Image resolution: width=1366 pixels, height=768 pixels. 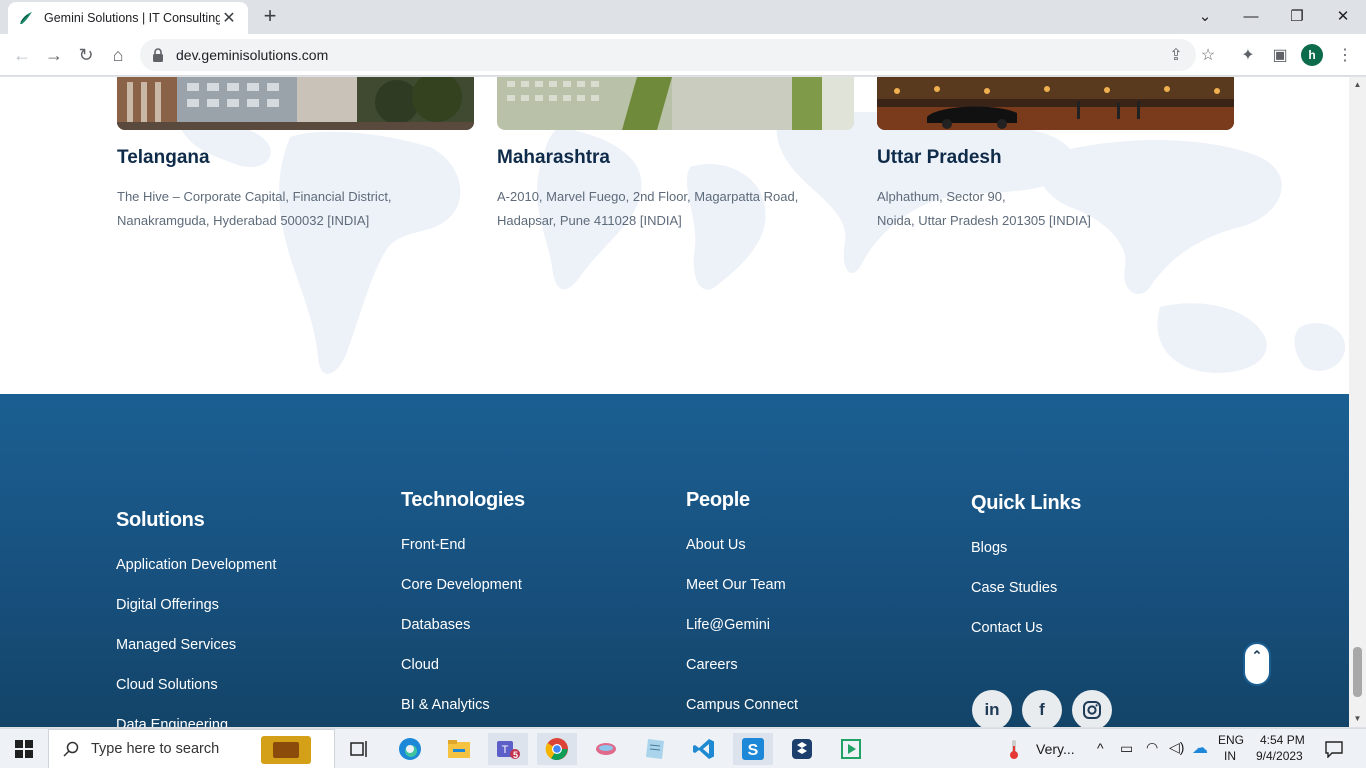 I want to click on scroll-thumb, so click(x=1357, y=672).